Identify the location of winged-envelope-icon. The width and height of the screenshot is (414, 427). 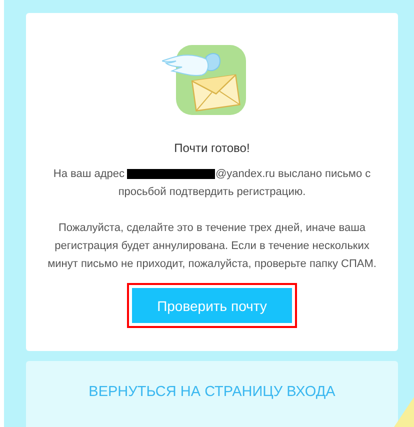
(205, 81).